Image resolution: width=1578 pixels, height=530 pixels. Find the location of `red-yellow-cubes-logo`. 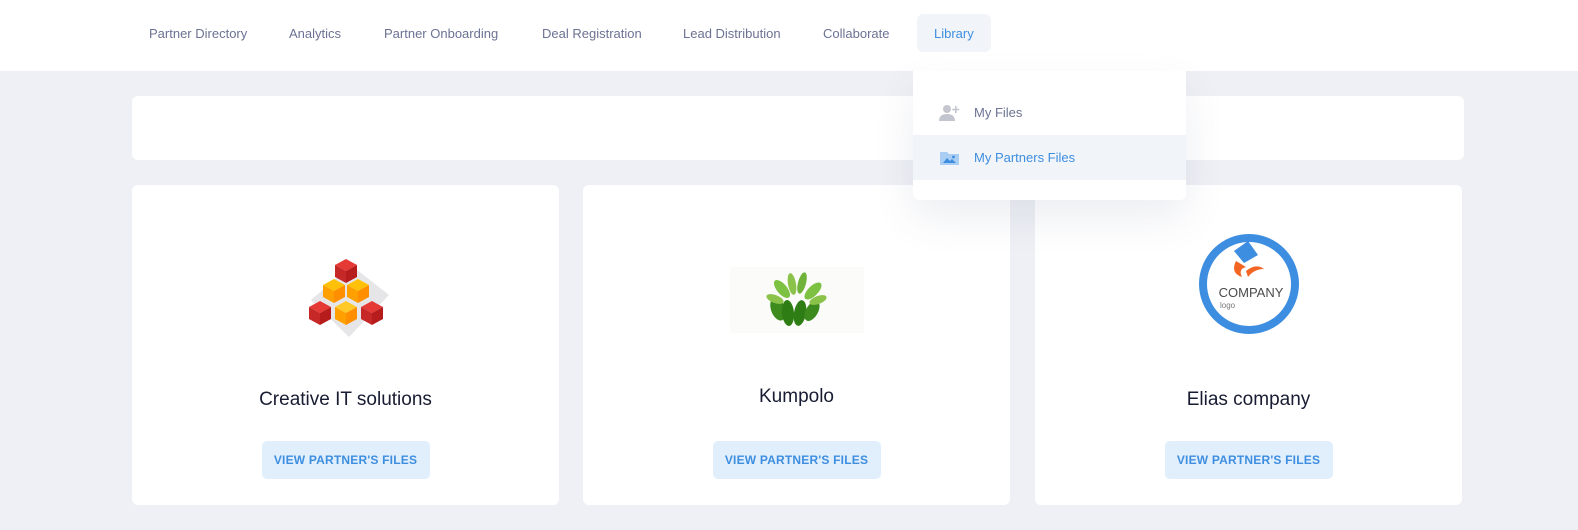

red-yellow-cubes-logo is located at coordinates (346, 299).